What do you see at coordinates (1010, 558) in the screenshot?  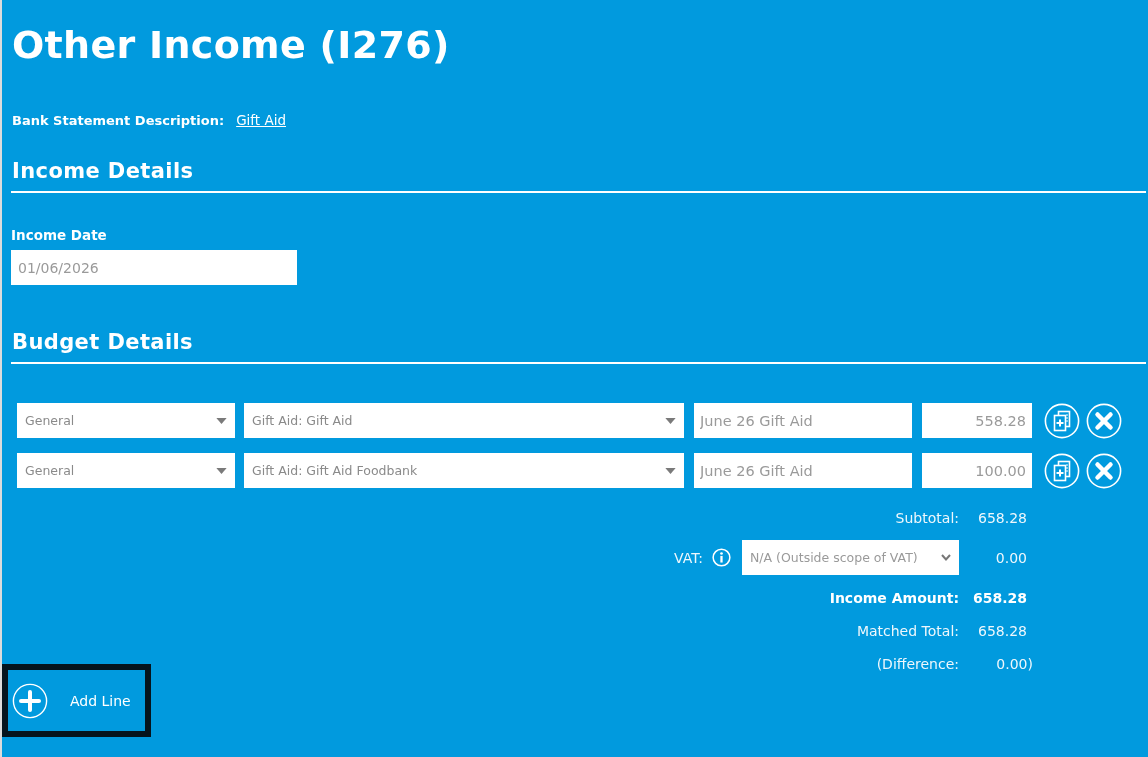 I see `total-value: 0.00` at bounding box center [1010, 558].